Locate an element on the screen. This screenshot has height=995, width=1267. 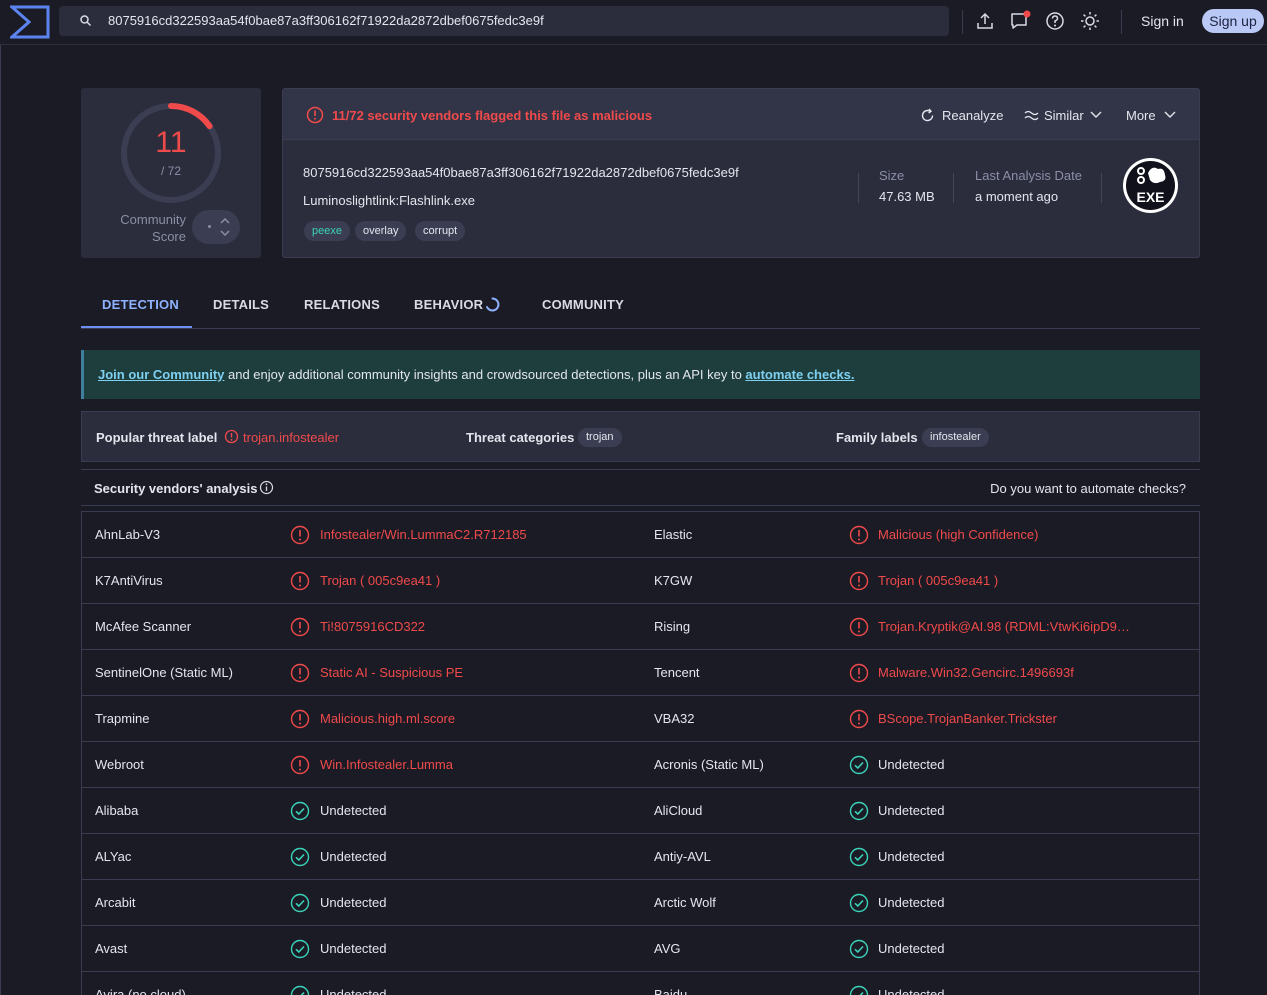
total-count: / 72 is located at coordinates (170, 171).